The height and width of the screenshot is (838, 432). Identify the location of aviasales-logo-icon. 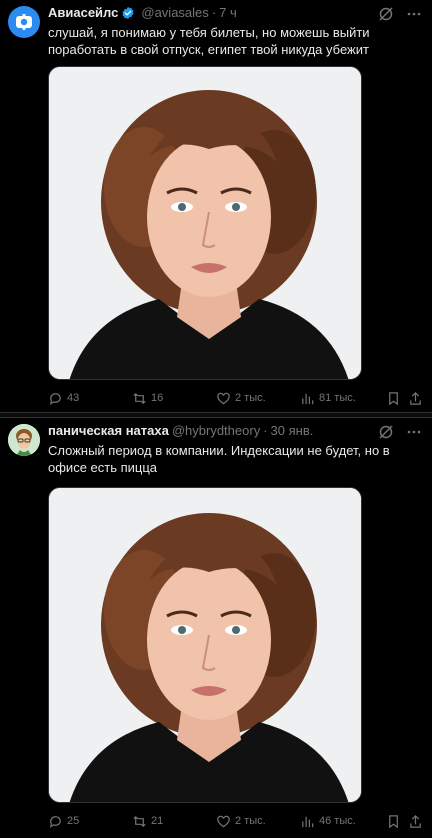
(24, 22).